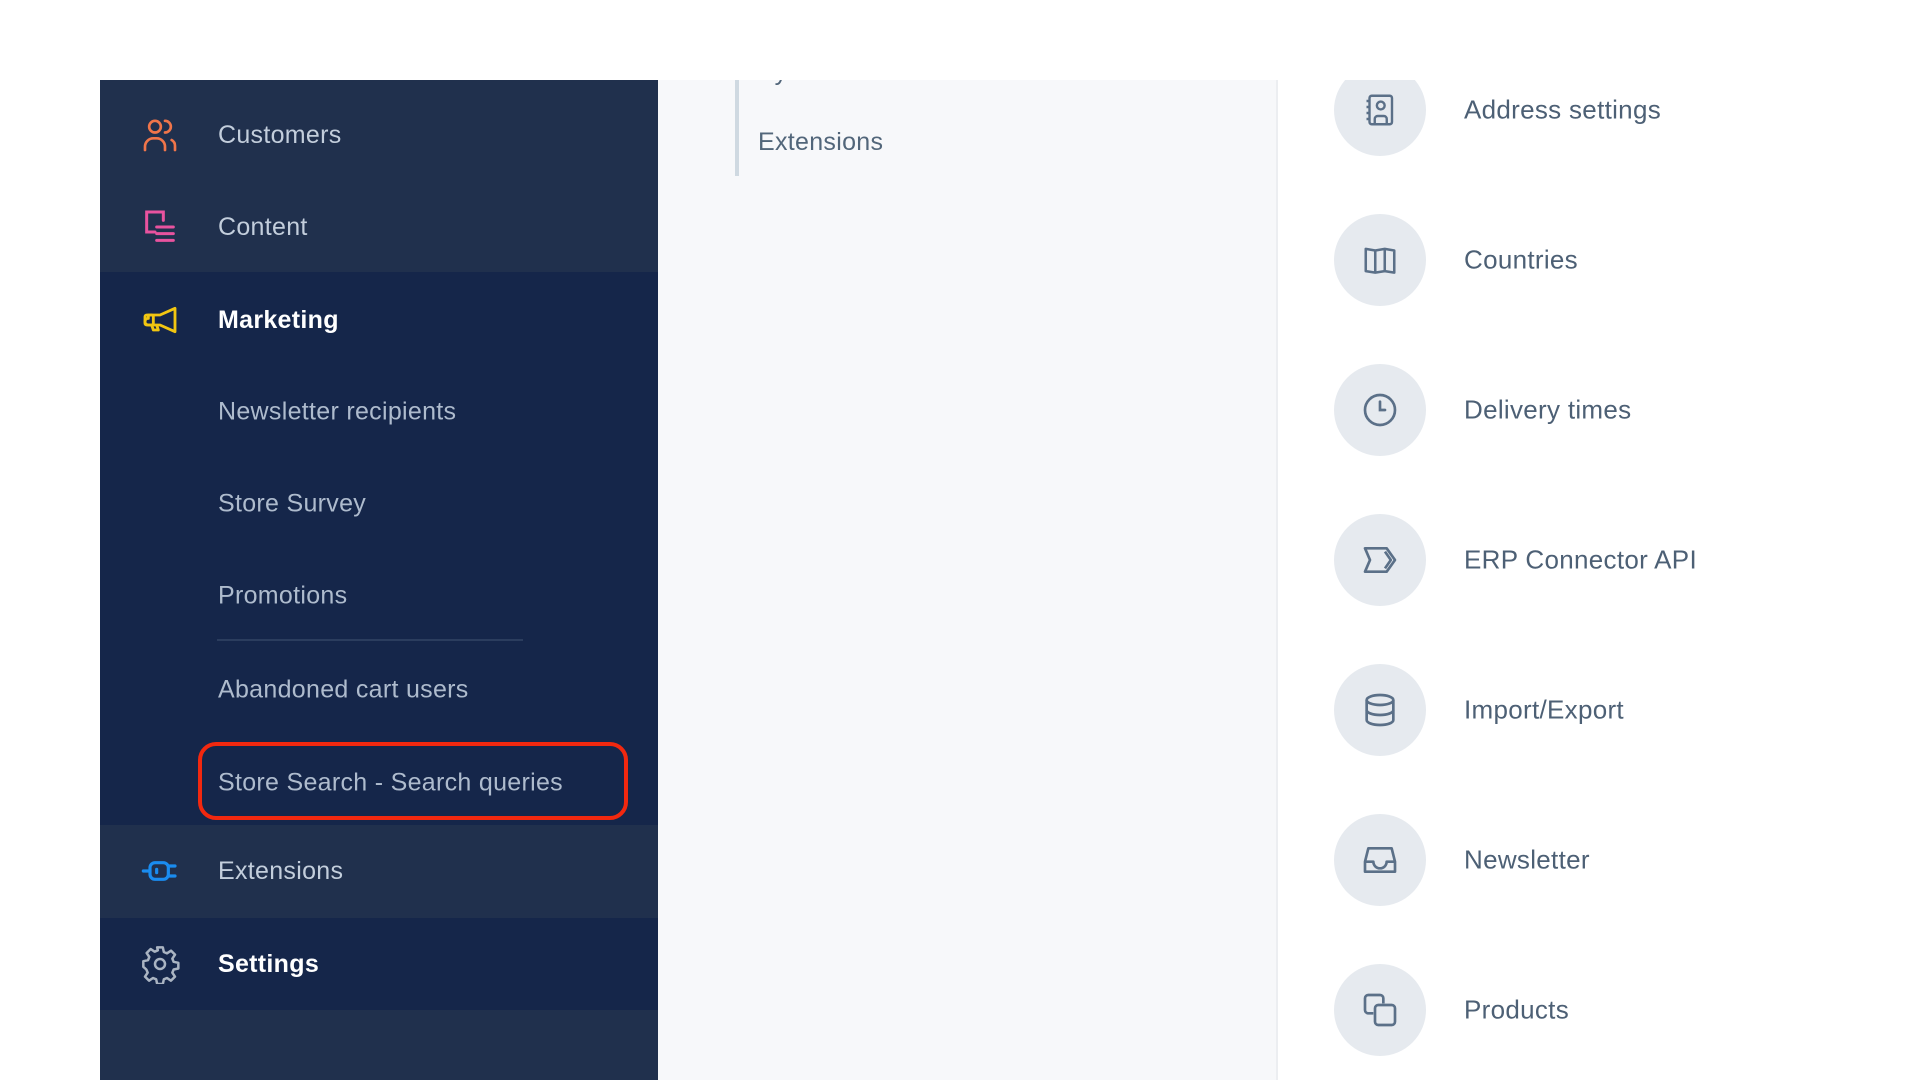 The image size is (1920, 1080). What do you see at coordinates (283, 595) in the screenshot?
I see `sidebar-subitem-label: Promotions` at bounding box center [283, 595].